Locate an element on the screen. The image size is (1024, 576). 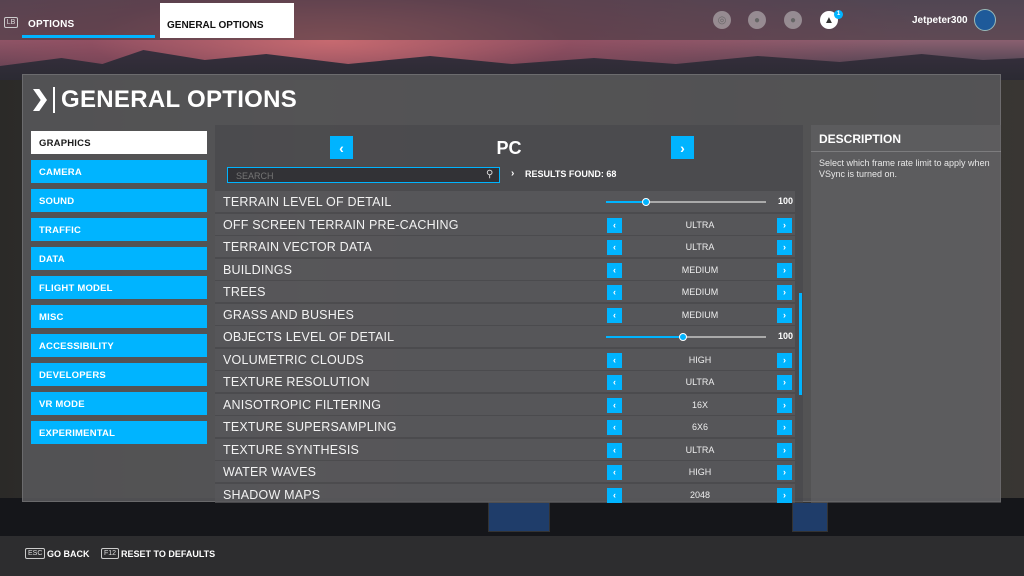
search-input is located at coordinates (363, 175).